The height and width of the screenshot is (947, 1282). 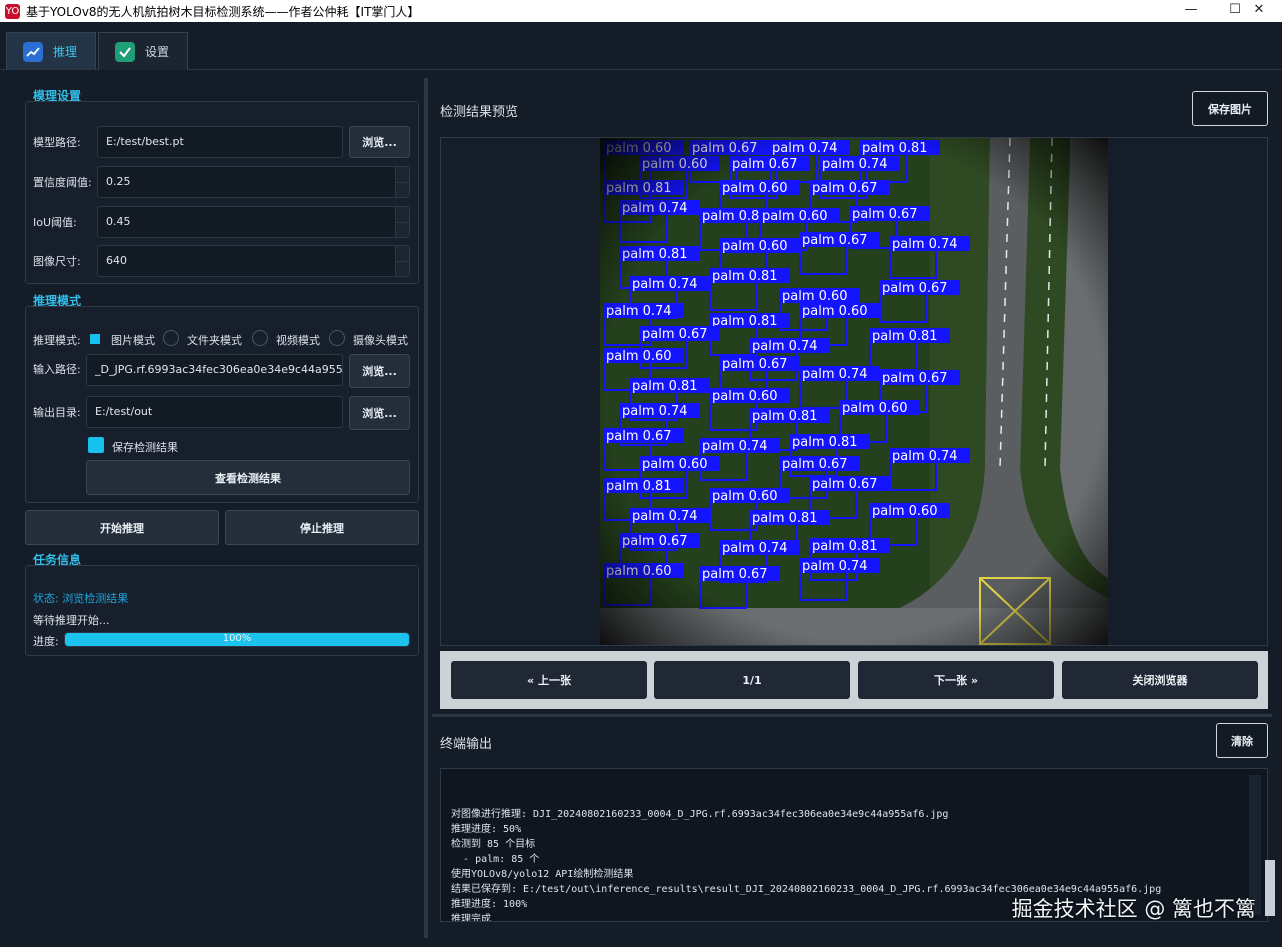 I want to click on watermark: 掘金技术社区 @ 篱也不篱, so click(x=1133, y=909).